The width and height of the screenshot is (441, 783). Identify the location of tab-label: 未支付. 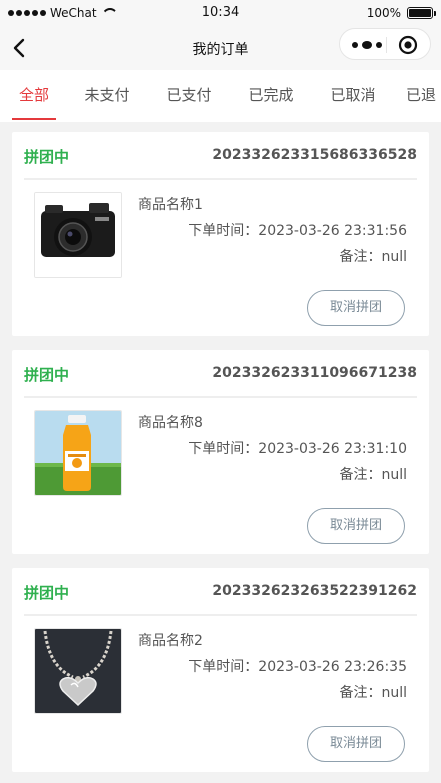
(107, 95).